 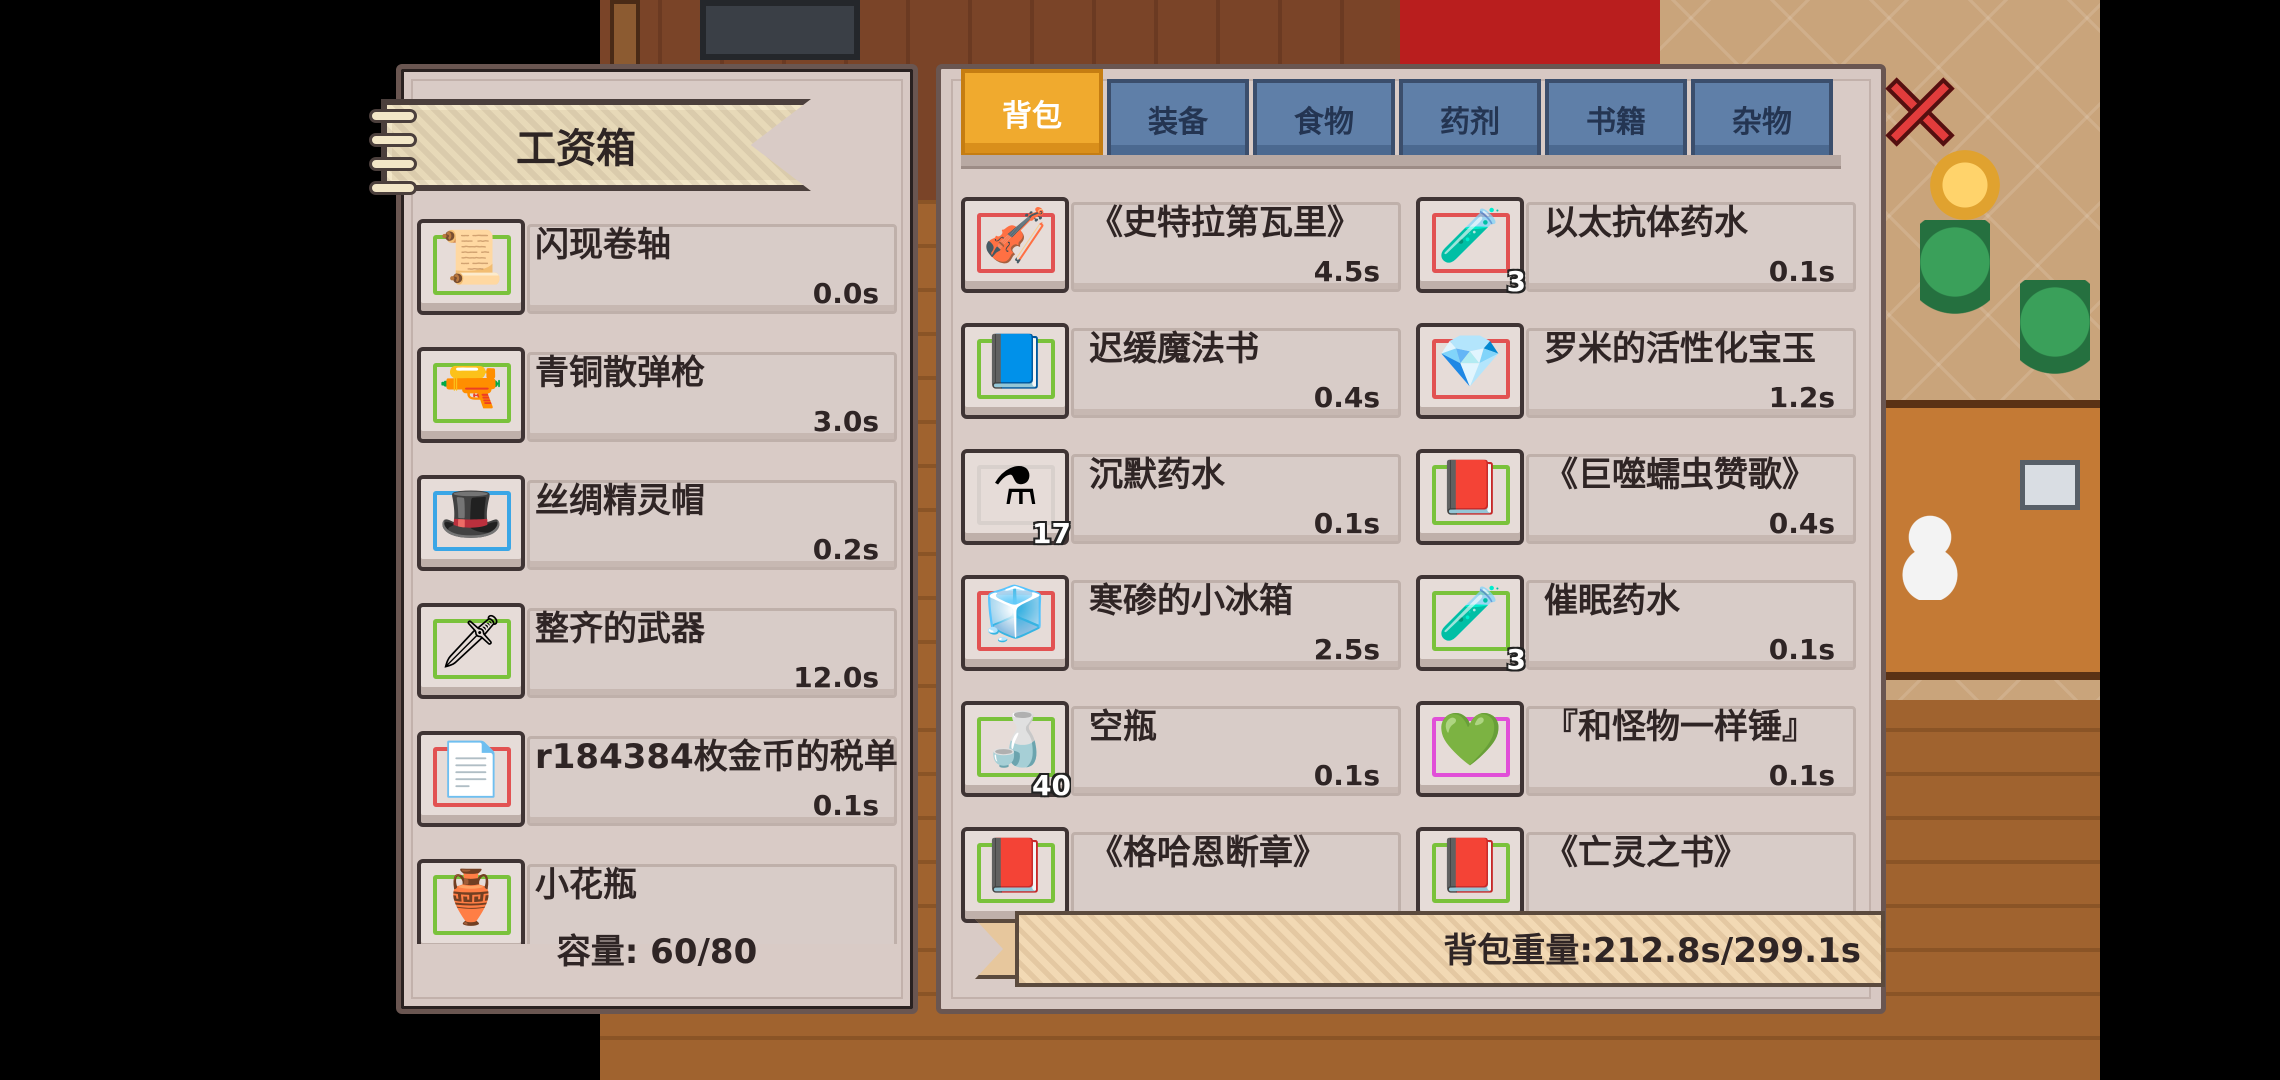 I want to click on item-slot: 💚, so click(x=1470, y=749).